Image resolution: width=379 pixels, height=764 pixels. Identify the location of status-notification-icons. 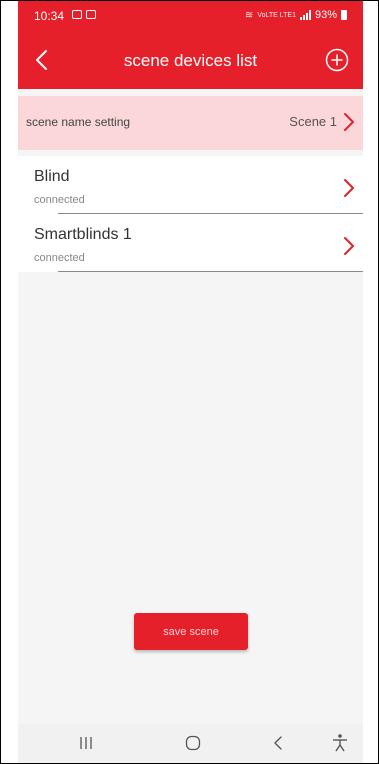
(84, 14).